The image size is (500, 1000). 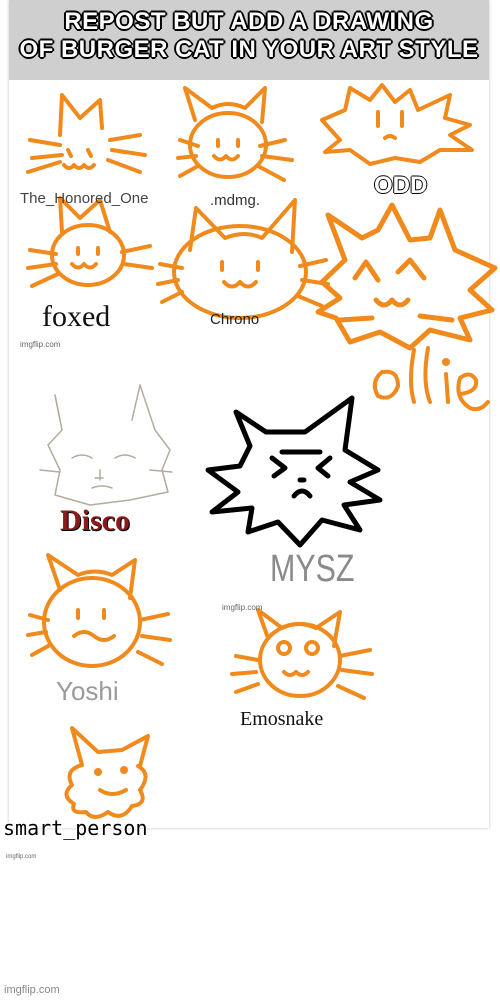 I want to click on cat-drawing-foxed, so click(x=90, y=242).